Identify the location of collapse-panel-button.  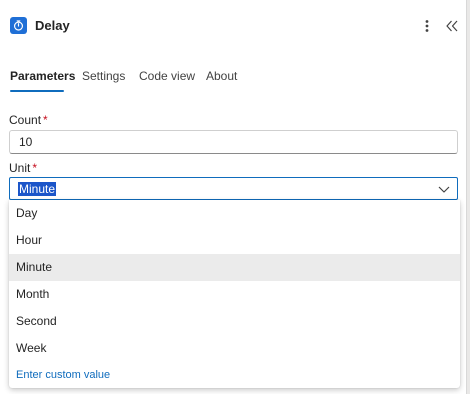
(452, 26).